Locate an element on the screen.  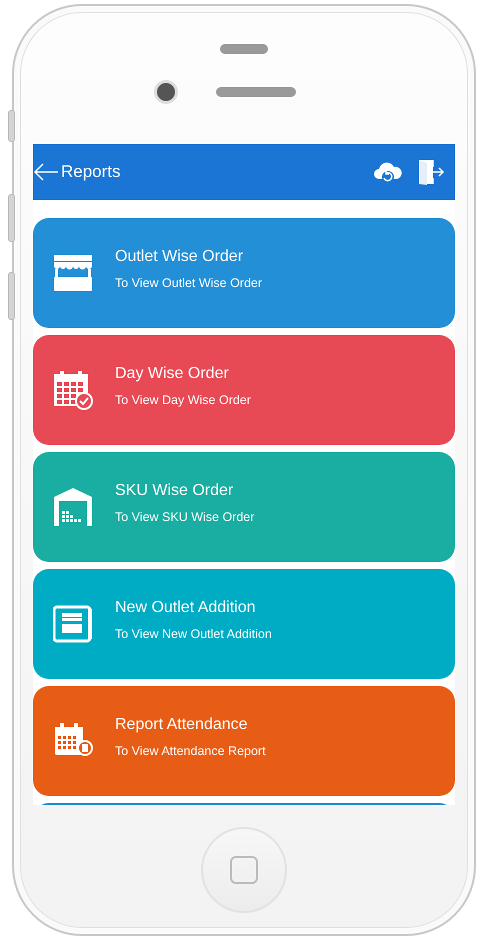
report-card: Report Attendance To View Attendance Report is located at coordinates (244, 741).